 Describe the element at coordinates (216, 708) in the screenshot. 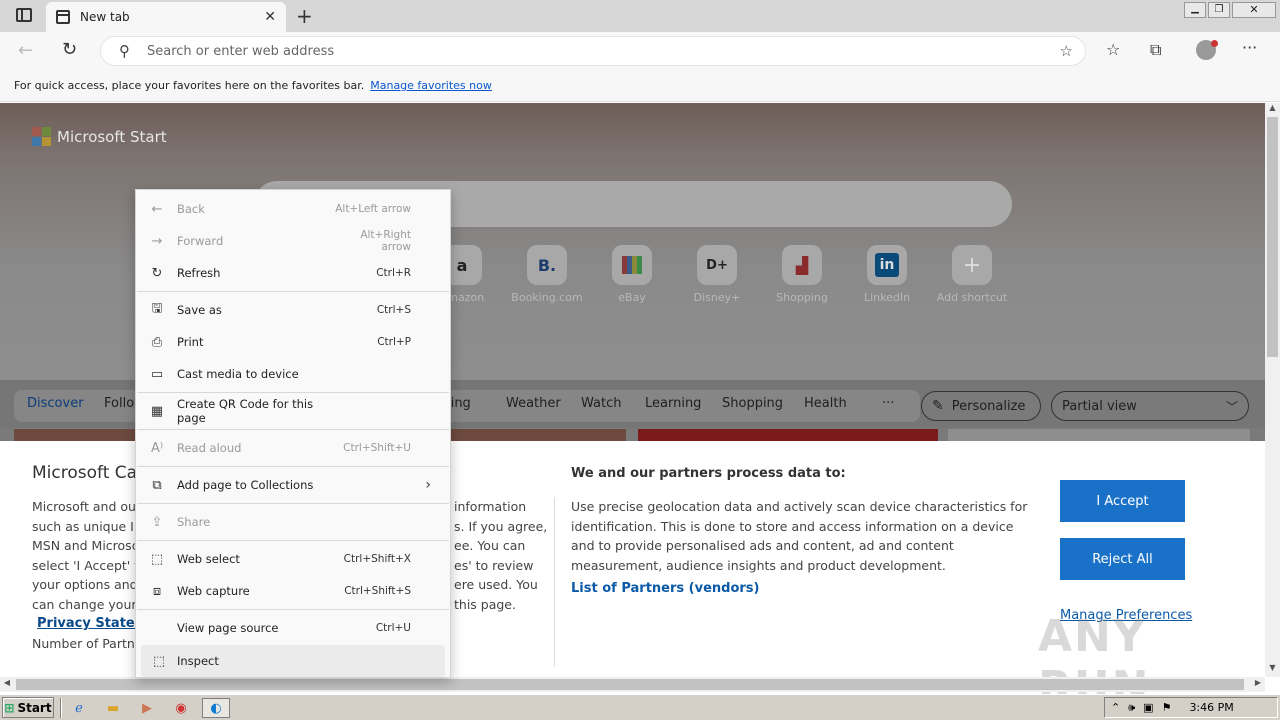

I see `edge-icon: ◐` at that location.